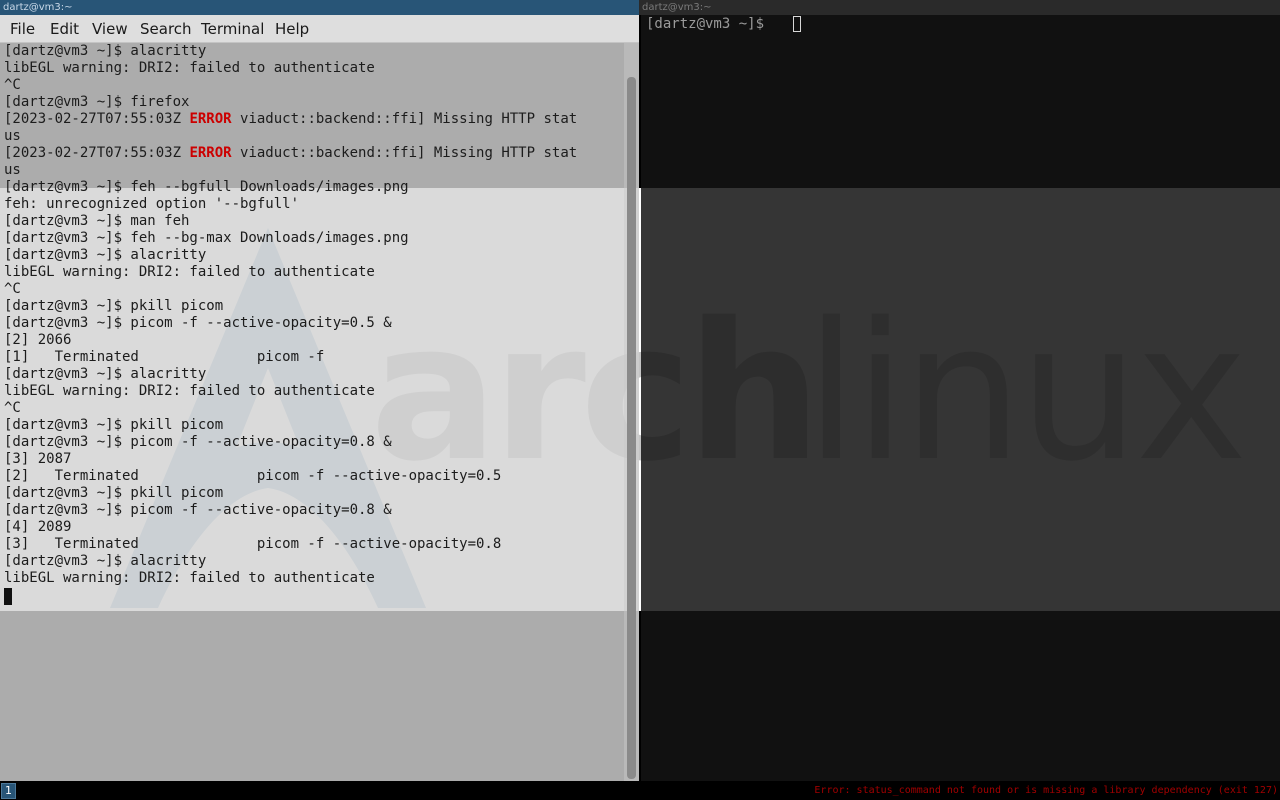  Describe the element at coordinates (38, 340) in the screenshot. I see `terminal-line: [2] 2066` at that location.